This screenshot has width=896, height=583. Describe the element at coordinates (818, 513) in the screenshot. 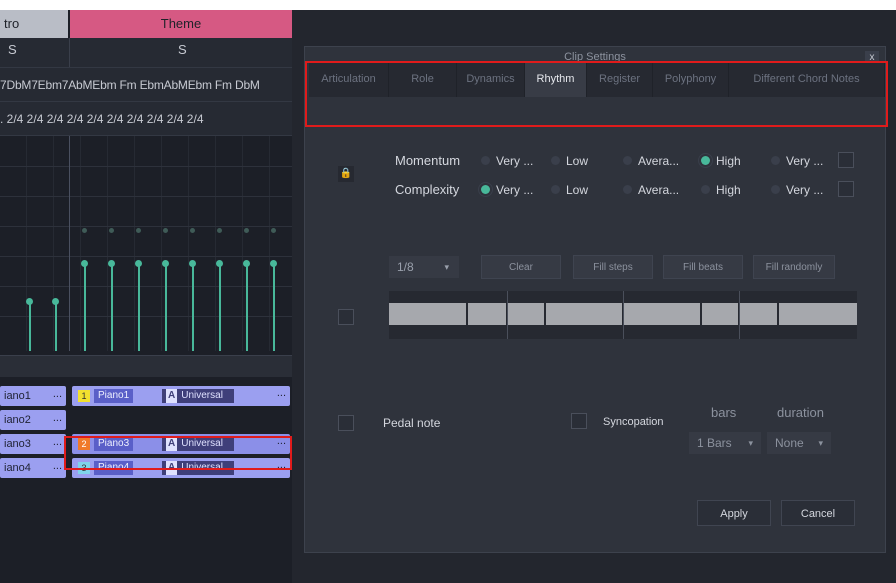

I see `cancel-button: Cancel` at that location.